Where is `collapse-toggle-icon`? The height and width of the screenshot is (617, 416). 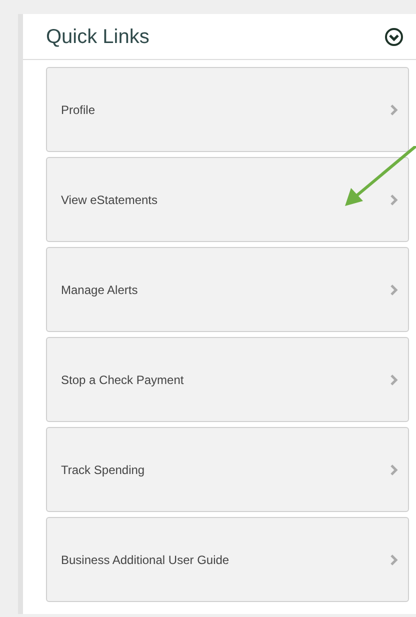
collapse-toggle-icon is located at coordinates (394, 36).